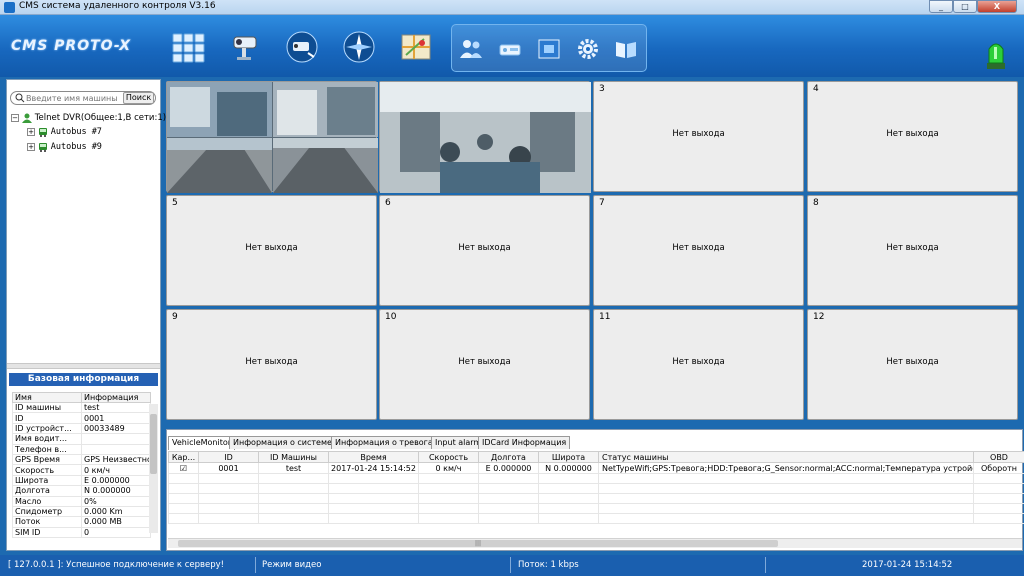  Describe the element at coordinates (786, 457) in the screenshot. I see `column-header: Статус машины` at that location.